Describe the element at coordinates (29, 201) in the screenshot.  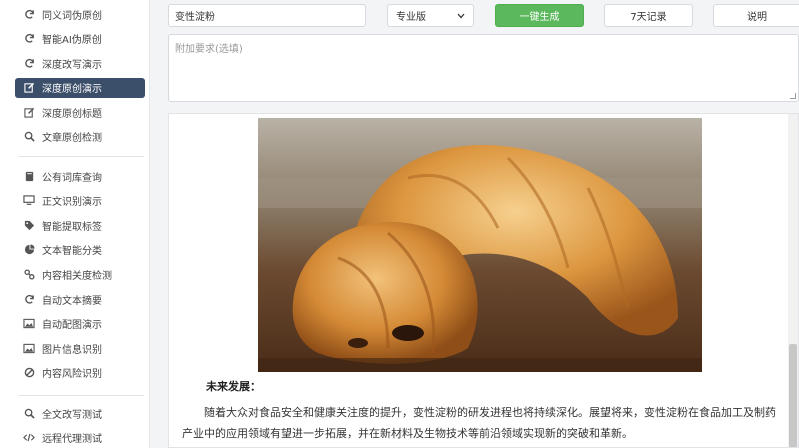
I see `monitor-icon` at that location.